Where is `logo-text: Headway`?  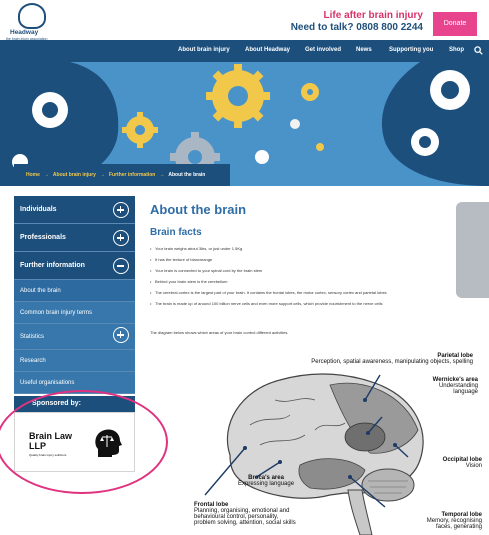
logo-text: Headway is located at coordinates (24, 32).